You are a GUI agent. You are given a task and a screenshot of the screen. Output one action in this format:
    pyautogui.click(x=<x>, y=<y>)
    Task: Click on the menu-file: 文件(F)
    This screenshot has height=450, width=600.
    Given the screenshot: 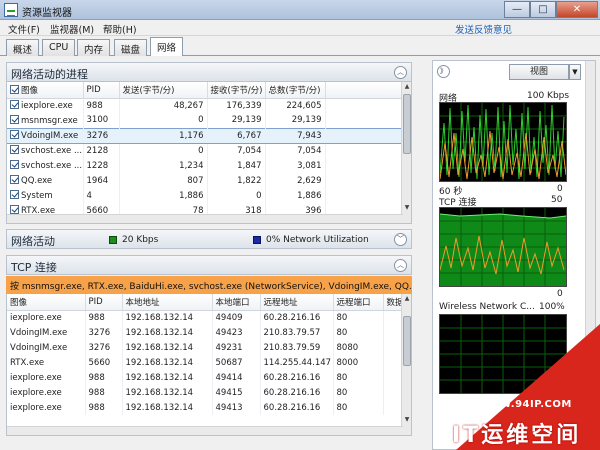 What is the action you would take?
    pyautogui.click(x=24, y=29)
    